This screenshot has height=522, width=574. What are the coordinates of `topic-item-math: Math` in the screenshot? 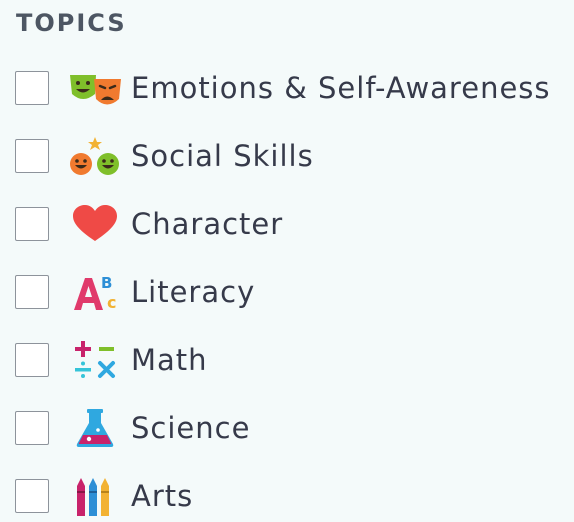 It's located at (287, 360).